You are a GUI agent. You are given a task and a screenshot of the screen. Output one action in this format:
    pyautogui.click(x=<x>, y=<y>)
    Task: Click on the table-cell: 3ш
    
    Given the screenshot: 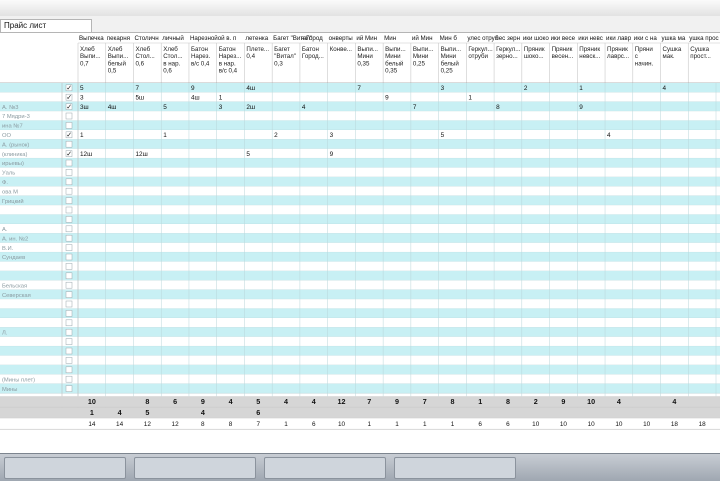 What is the action you would take?
    pyautogui.click(x=84, y=107)
    